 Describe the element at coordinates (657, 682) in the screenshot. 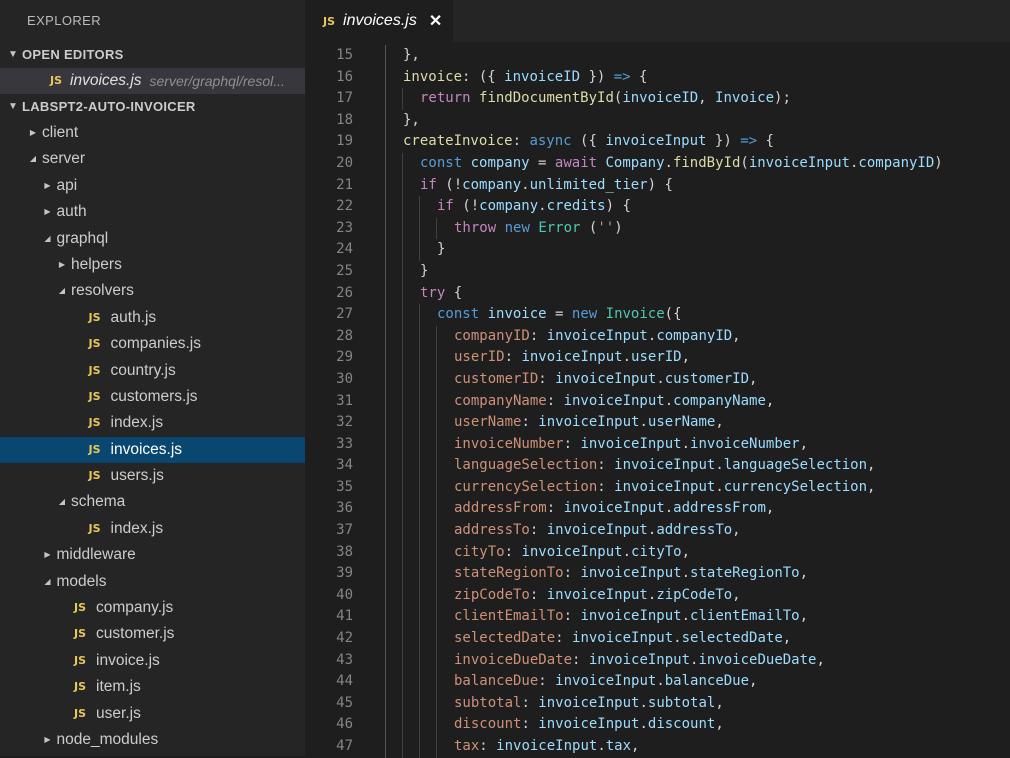

I see `code-line: 44 balanceDue: invoiceInput.balanceDue,` at that location.